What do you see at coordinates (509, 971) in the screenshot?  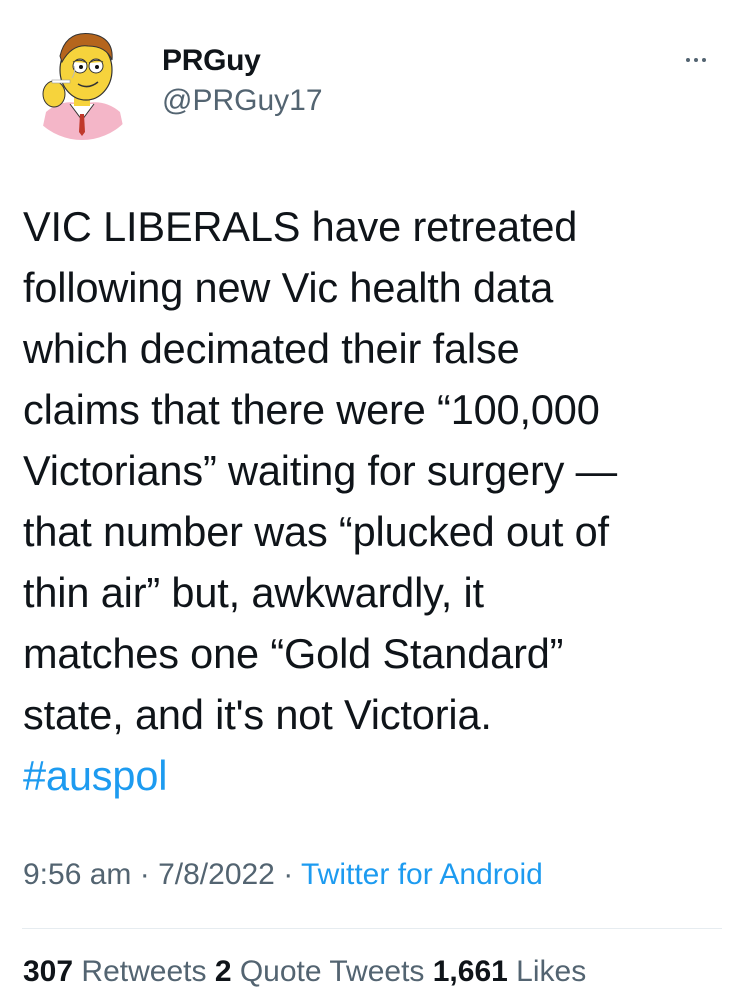 I see `likes-stat: 1,661 Likes` at bounding box center [509, 971].